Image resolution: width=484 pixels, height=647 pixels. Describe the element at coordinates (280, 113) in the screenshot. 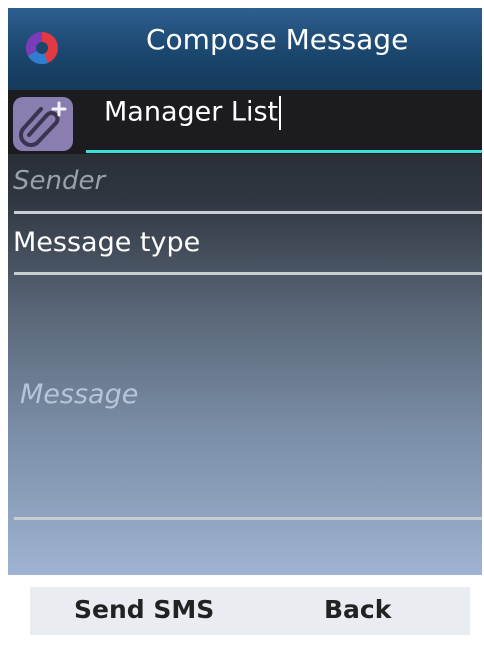

I see `text-caret` at that location.